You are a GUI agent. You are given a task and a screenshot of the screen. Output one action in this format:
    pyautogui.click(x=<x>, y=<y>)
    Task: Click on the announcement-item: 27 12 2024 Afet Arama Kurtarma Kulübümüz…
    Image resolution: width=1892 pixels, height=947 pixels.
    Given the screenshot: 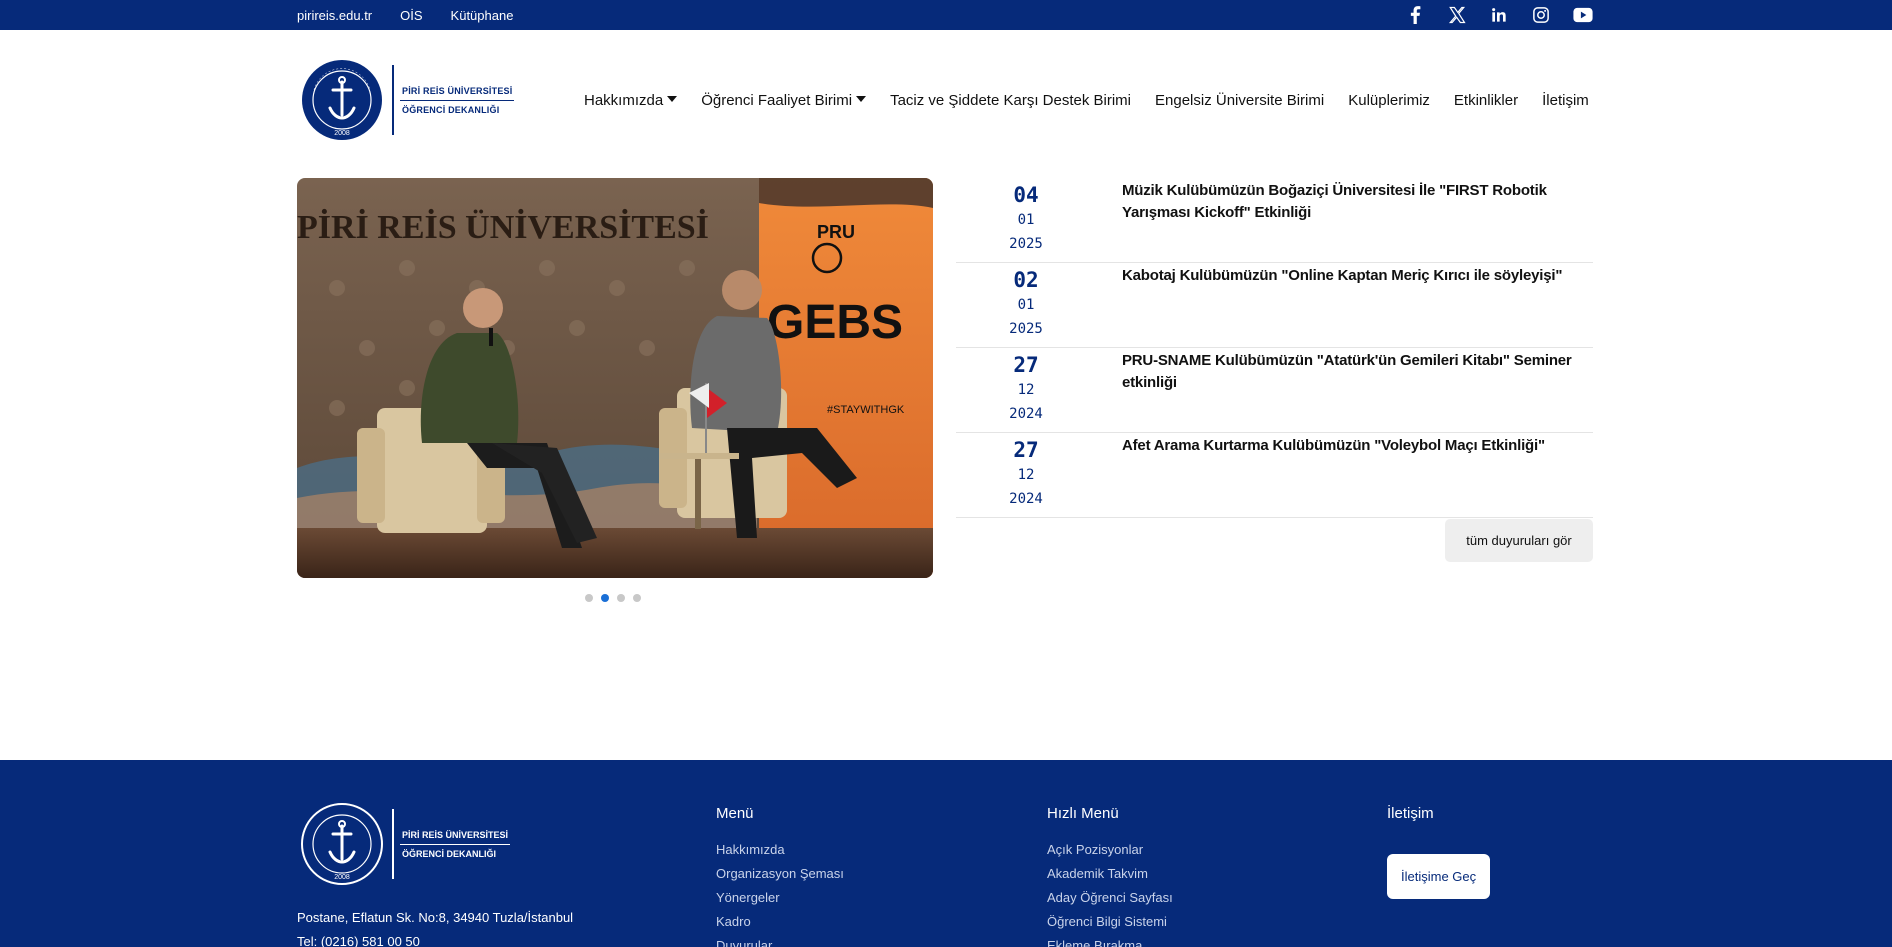 What is the action you would take?
    pyautogui.click(x=1274, y=475)
    